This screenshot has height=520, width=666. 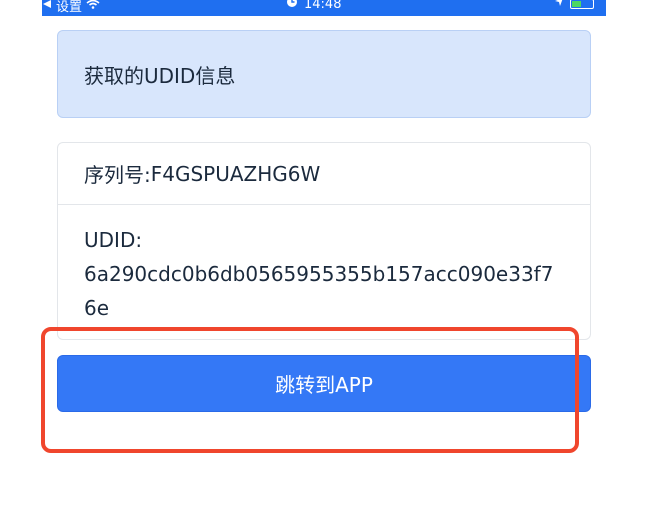 What do you see at coordinates (113, 240) in the screenshot?
I see `udid-label: UDID:` at bounding box center [113, 240].